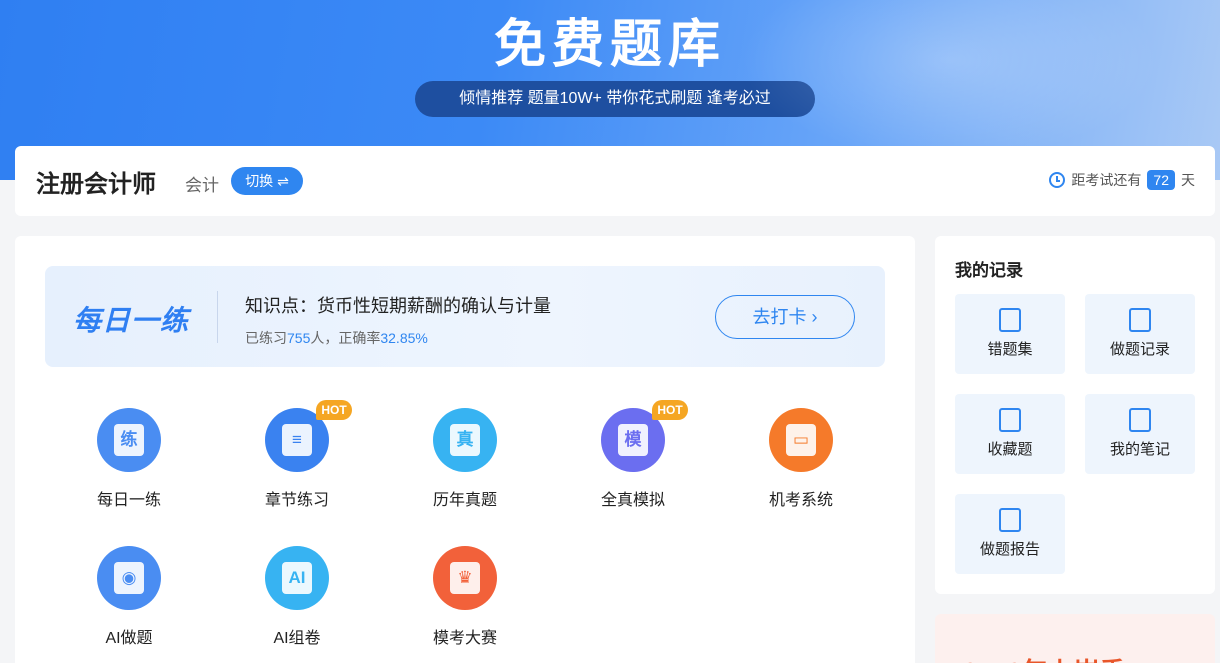 The height and width of the screenshot is (663, 1220). I want to click on exam-countdown: 距考试还有 72 天, so click(1122, 180).